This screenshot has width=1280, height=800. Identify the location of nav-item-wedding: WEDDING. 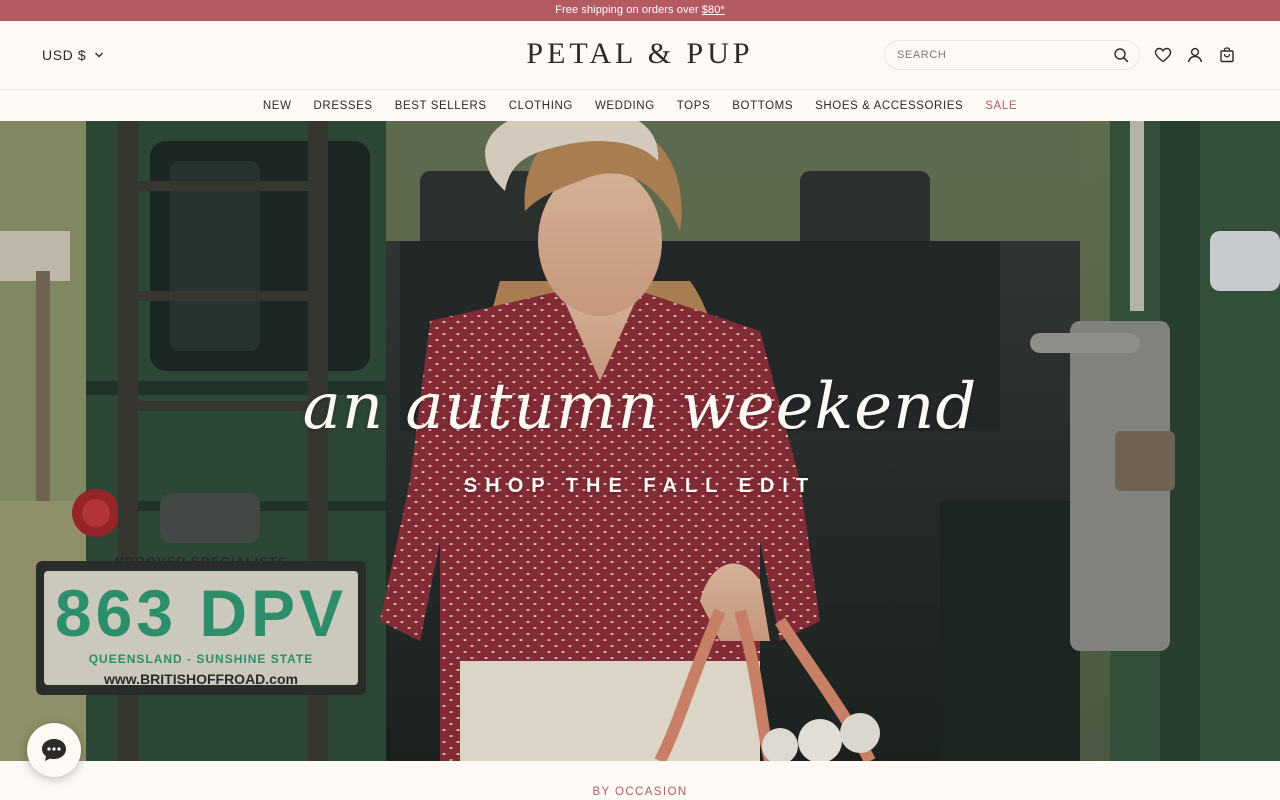
(625, 106).